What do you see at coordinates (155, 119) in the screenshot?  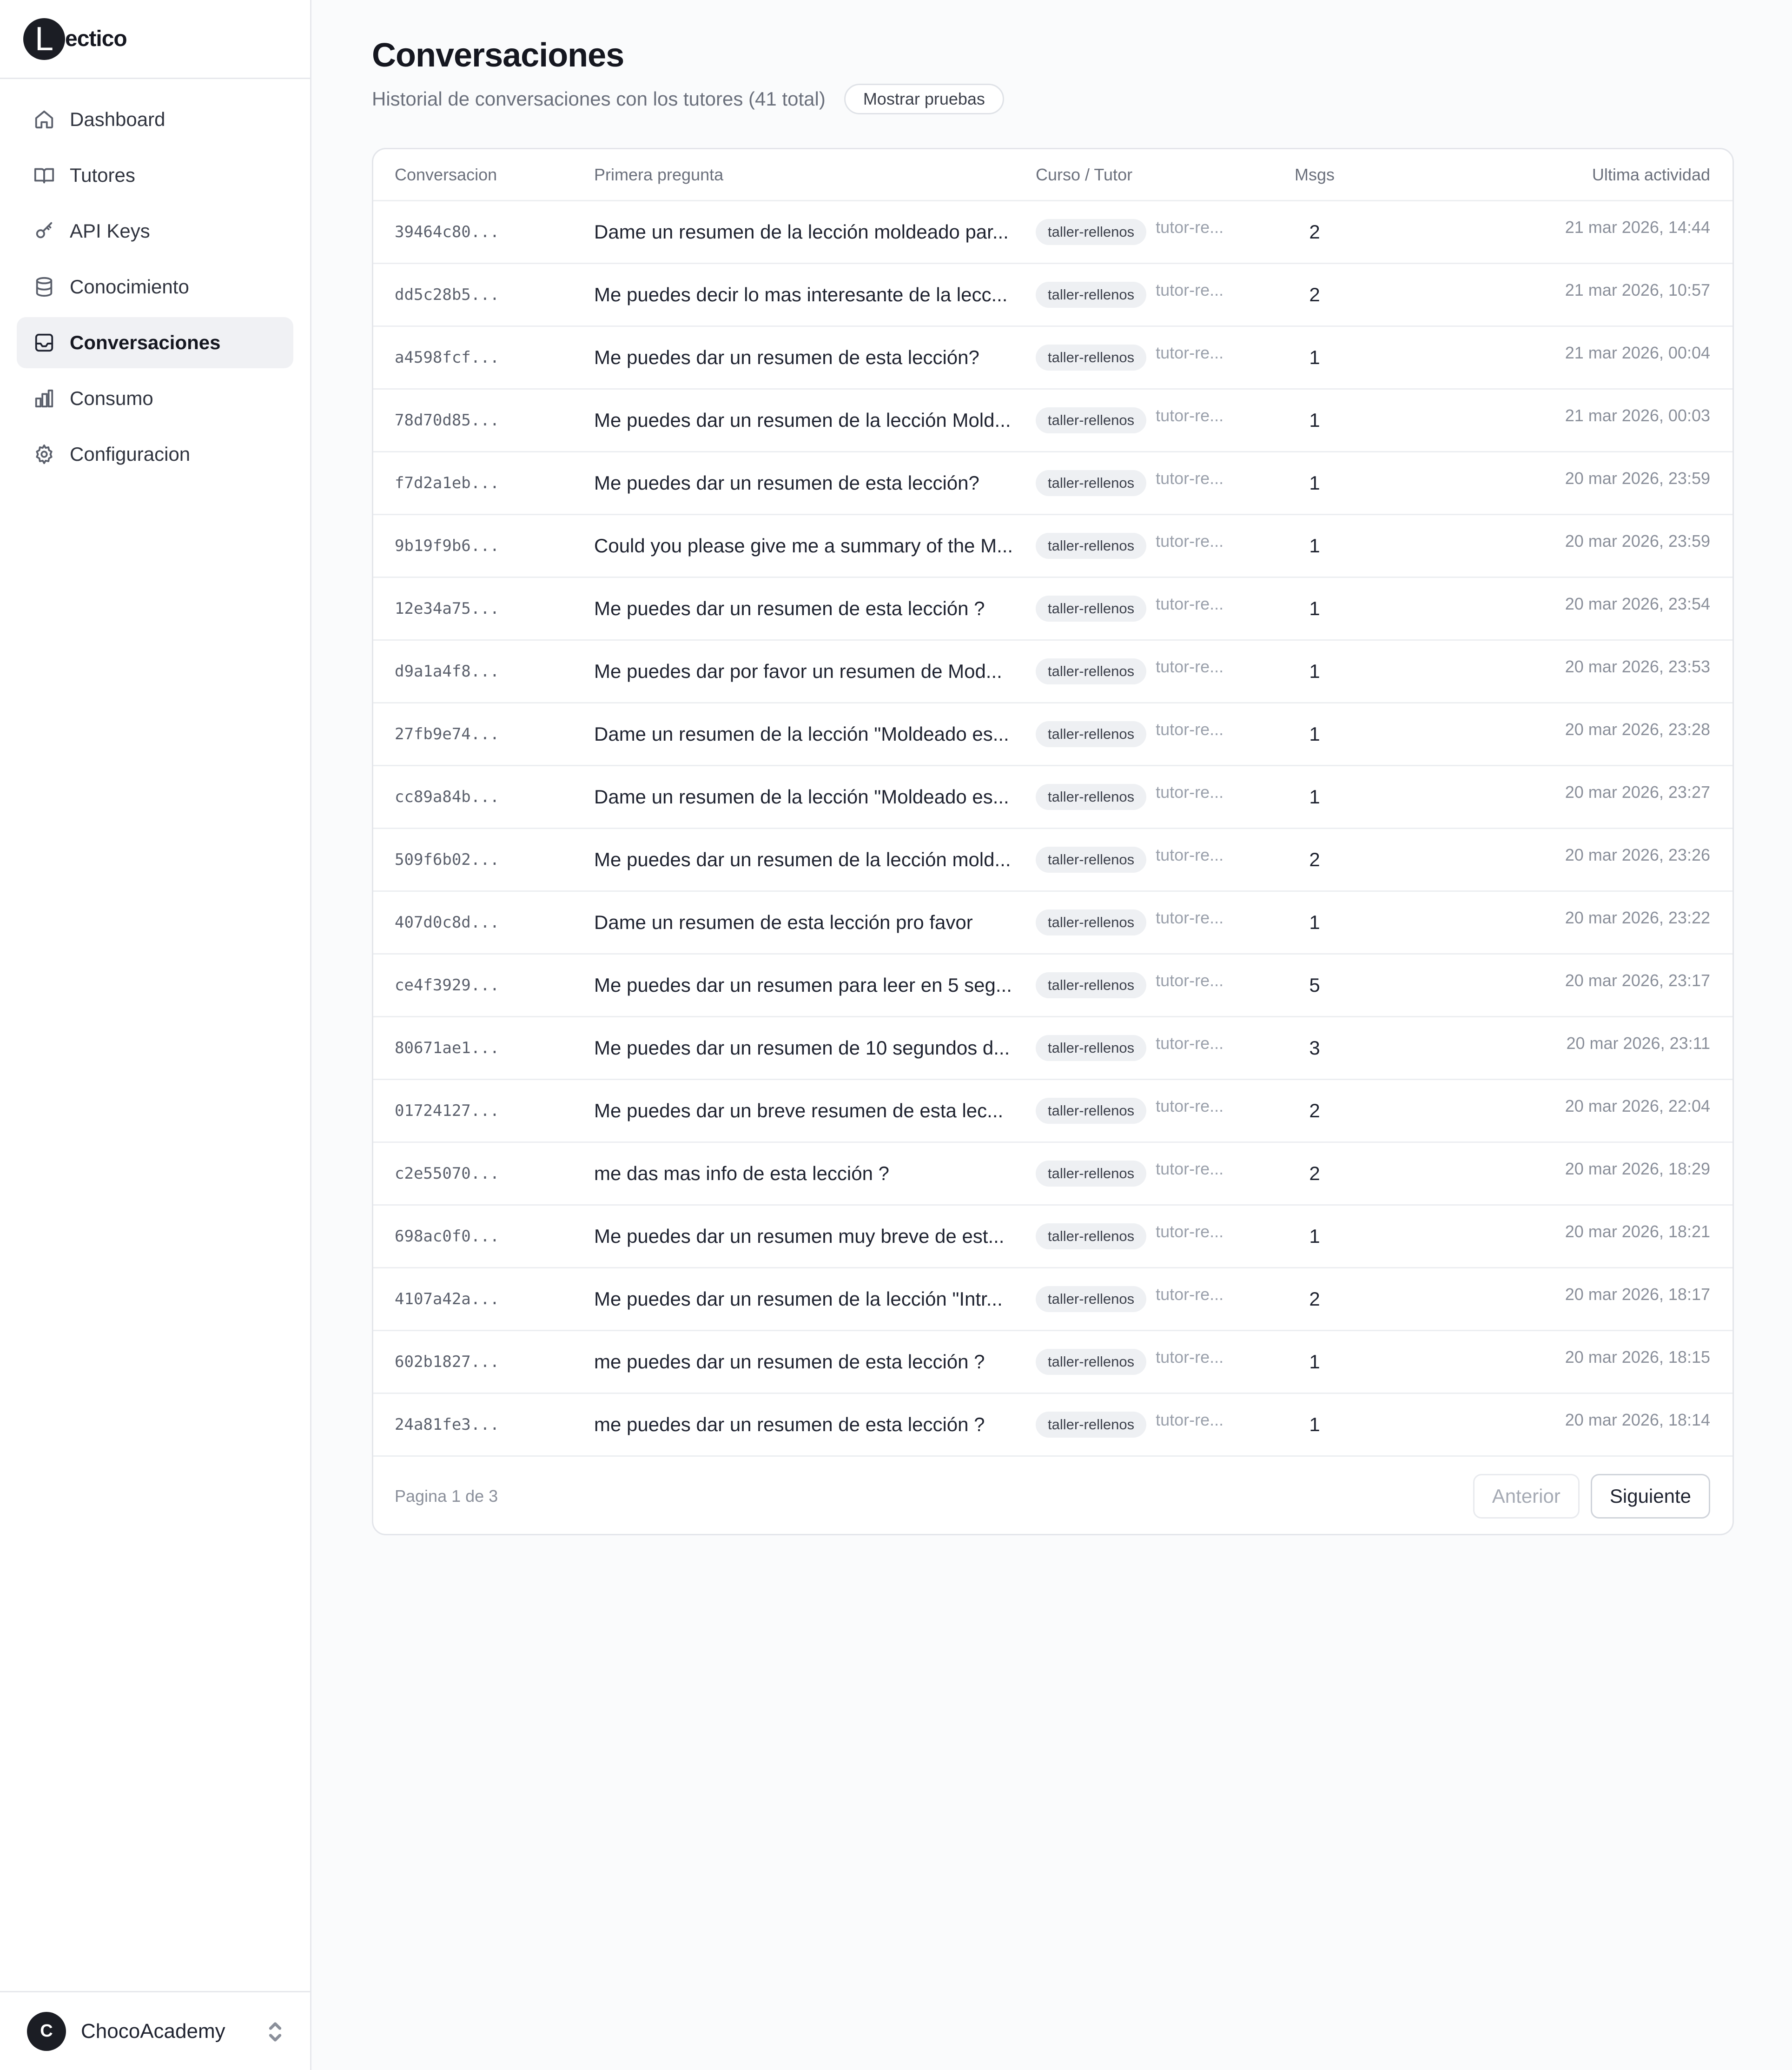 I see `sidebar-item-dashboard: Dashboard` at bounding box center [155, 119].